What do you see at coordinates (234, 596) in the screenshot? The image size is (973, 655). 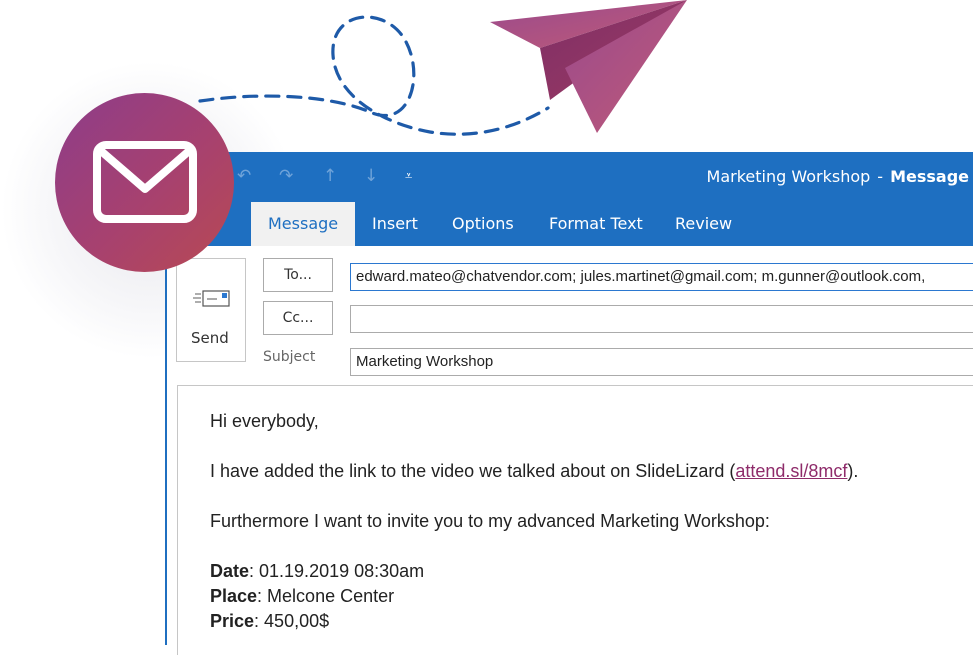 I see `place-label: Place` at bounding box center [234, 596].